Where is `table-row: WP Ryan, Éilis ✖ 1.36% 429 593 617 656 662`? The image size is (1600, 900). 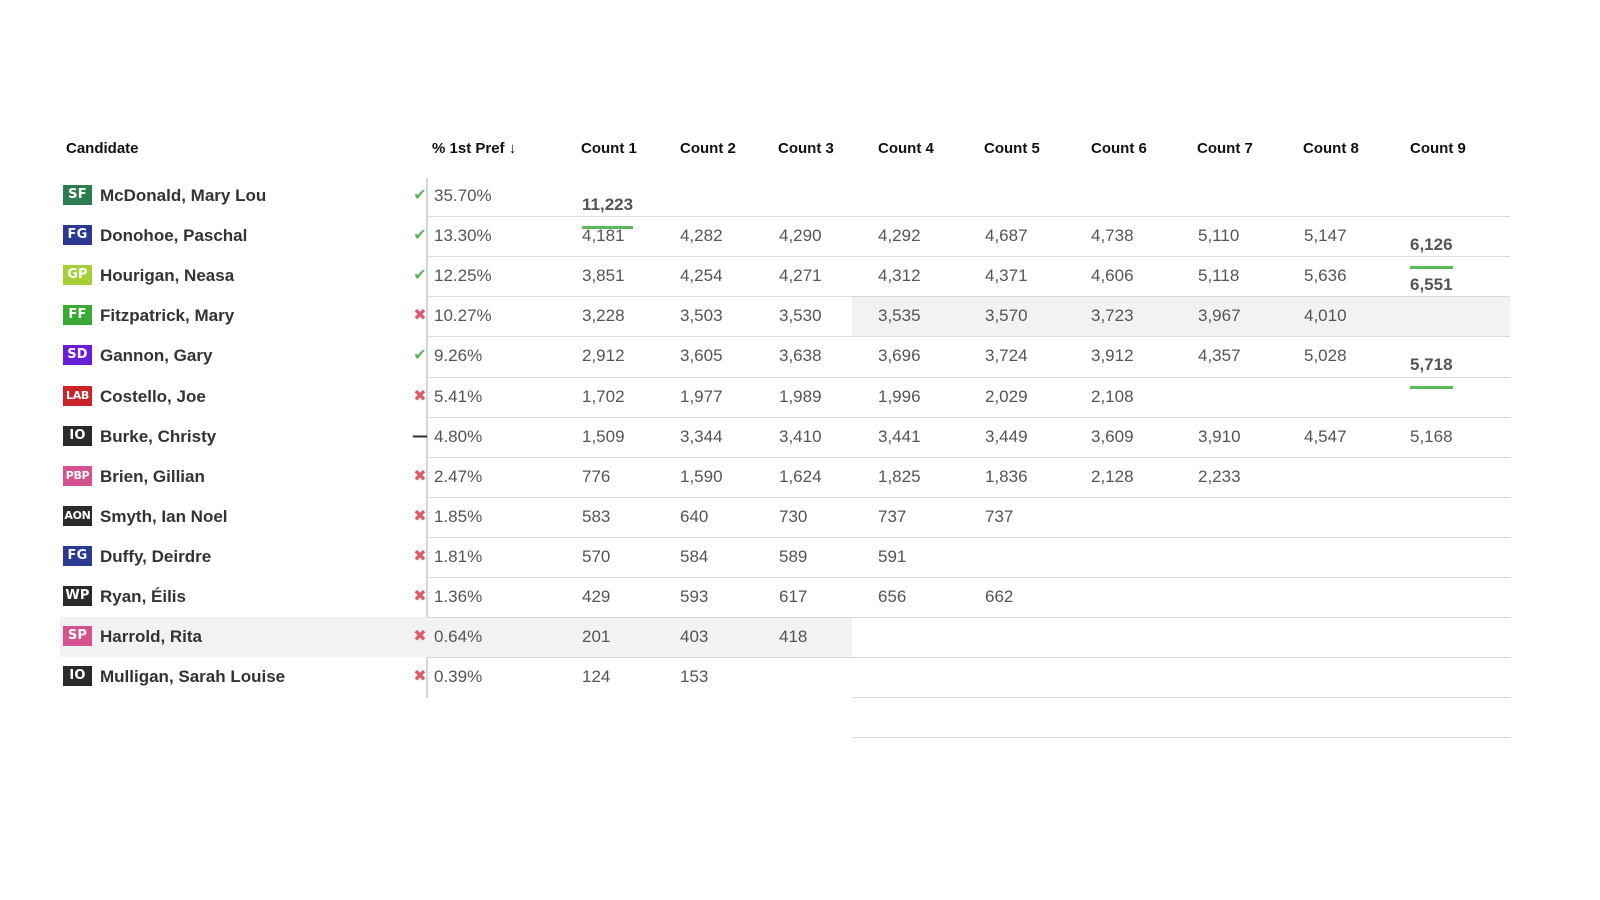
table-row: WP Ryan, Éilis ✖ 1.36% 429 593 617 656 662 is located at coordinates (800, 597).